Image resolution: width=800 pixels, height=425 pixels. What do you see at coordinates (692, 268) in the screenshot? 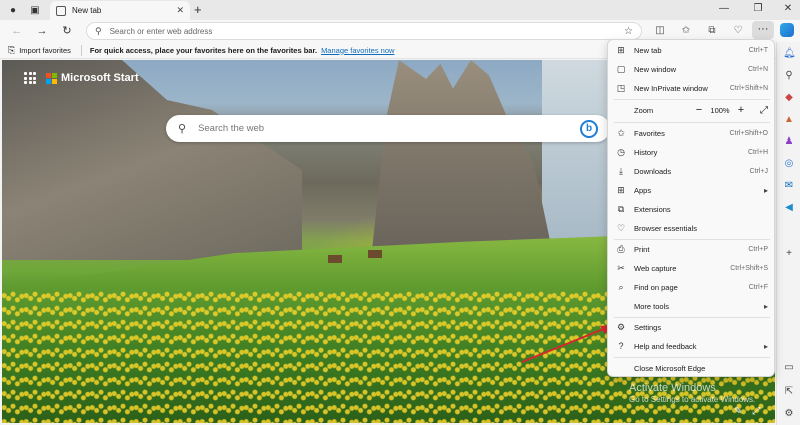
I see `menu-item-web-capture: ✂ Web capture Ctrl+Shift+S` at bounding box center [692, 268].